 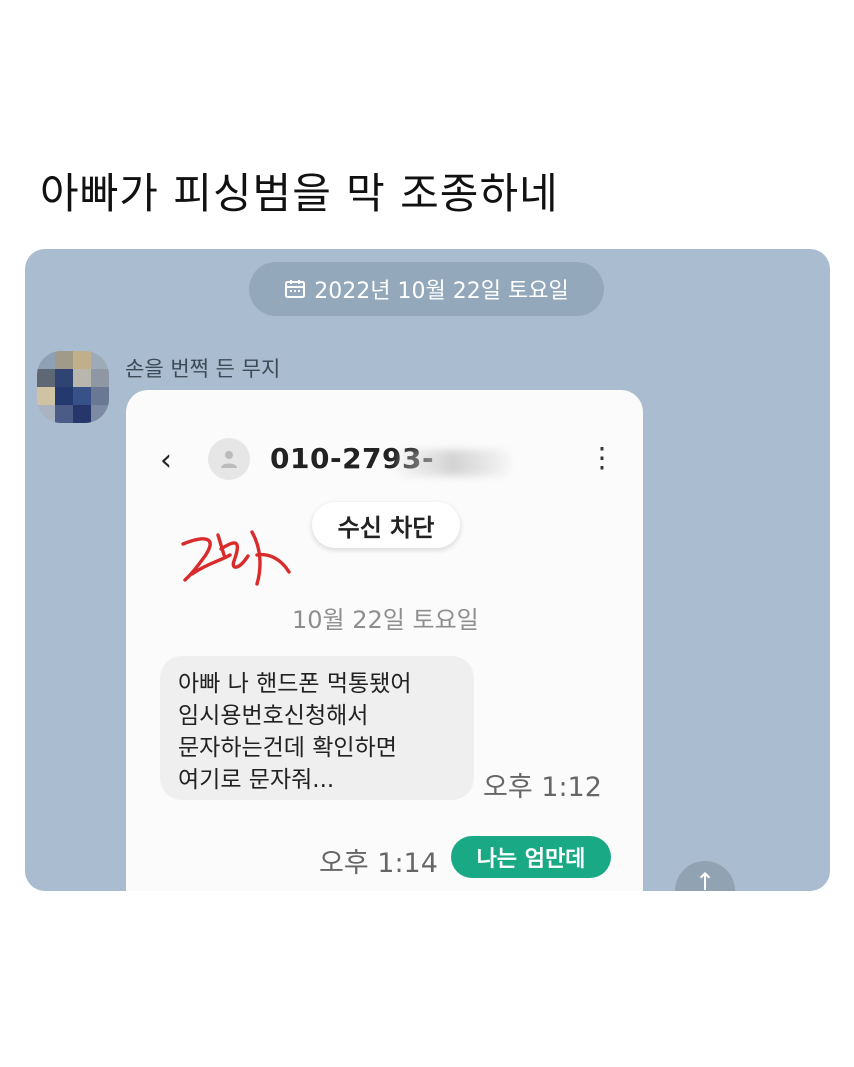 What do you see at coordinates (705, 876) in the screenshot?
I see `scroll-up-icon: ↑` at bounding box center [705, 876].